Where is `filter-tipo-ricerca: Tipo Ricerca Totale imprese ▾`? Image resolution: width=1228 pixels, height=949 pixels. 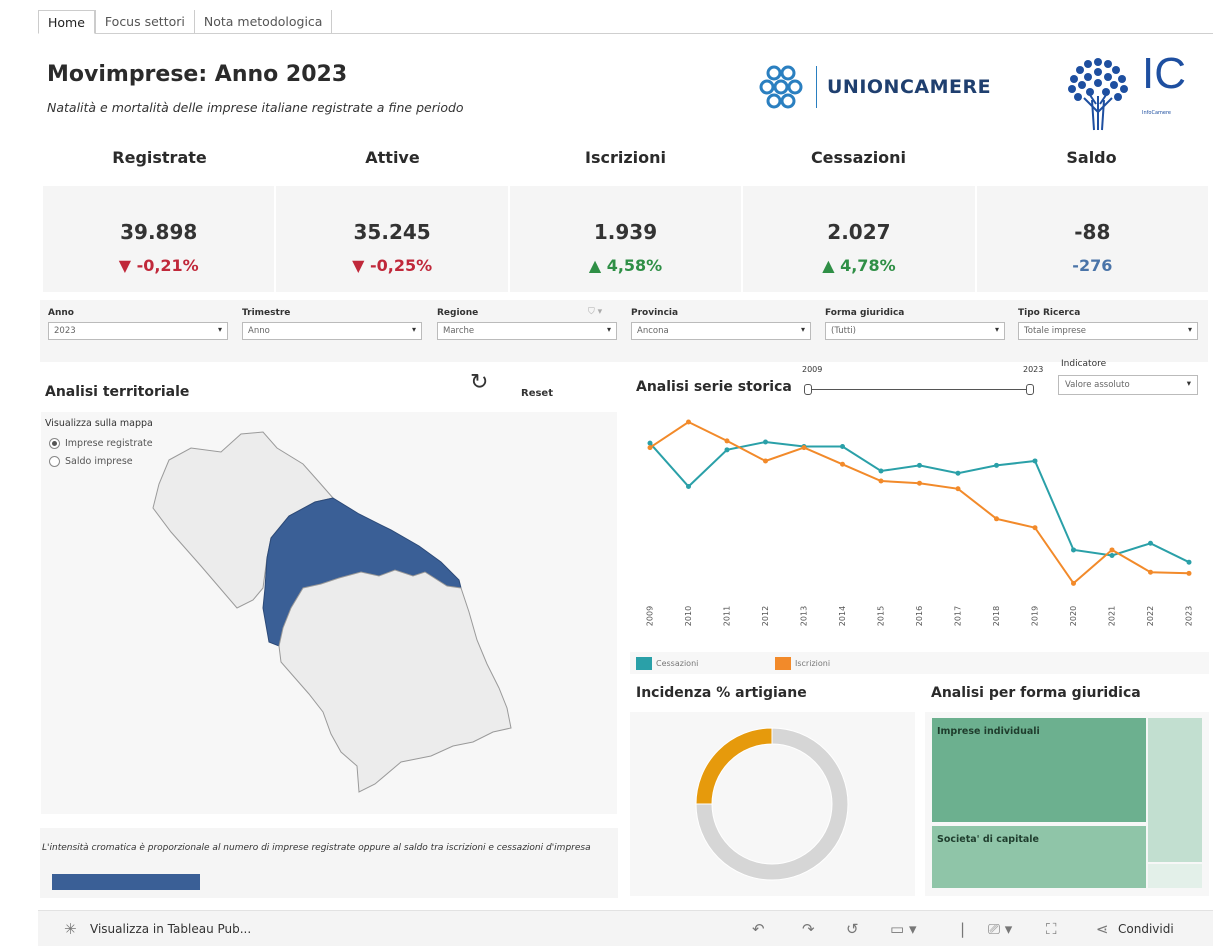 filter-tipo-ricerca: Tipo Ricerca Totale imprese ▾ is located at coordinates (1108, 324).